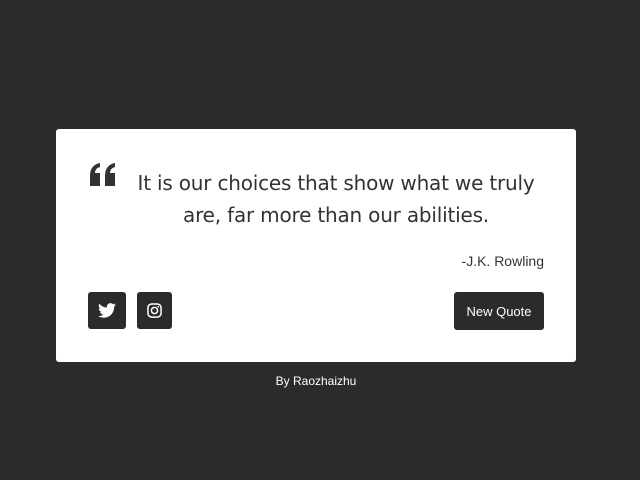 The image size is (640, 480). I want to click on instagram-icon, so click(154, 310).